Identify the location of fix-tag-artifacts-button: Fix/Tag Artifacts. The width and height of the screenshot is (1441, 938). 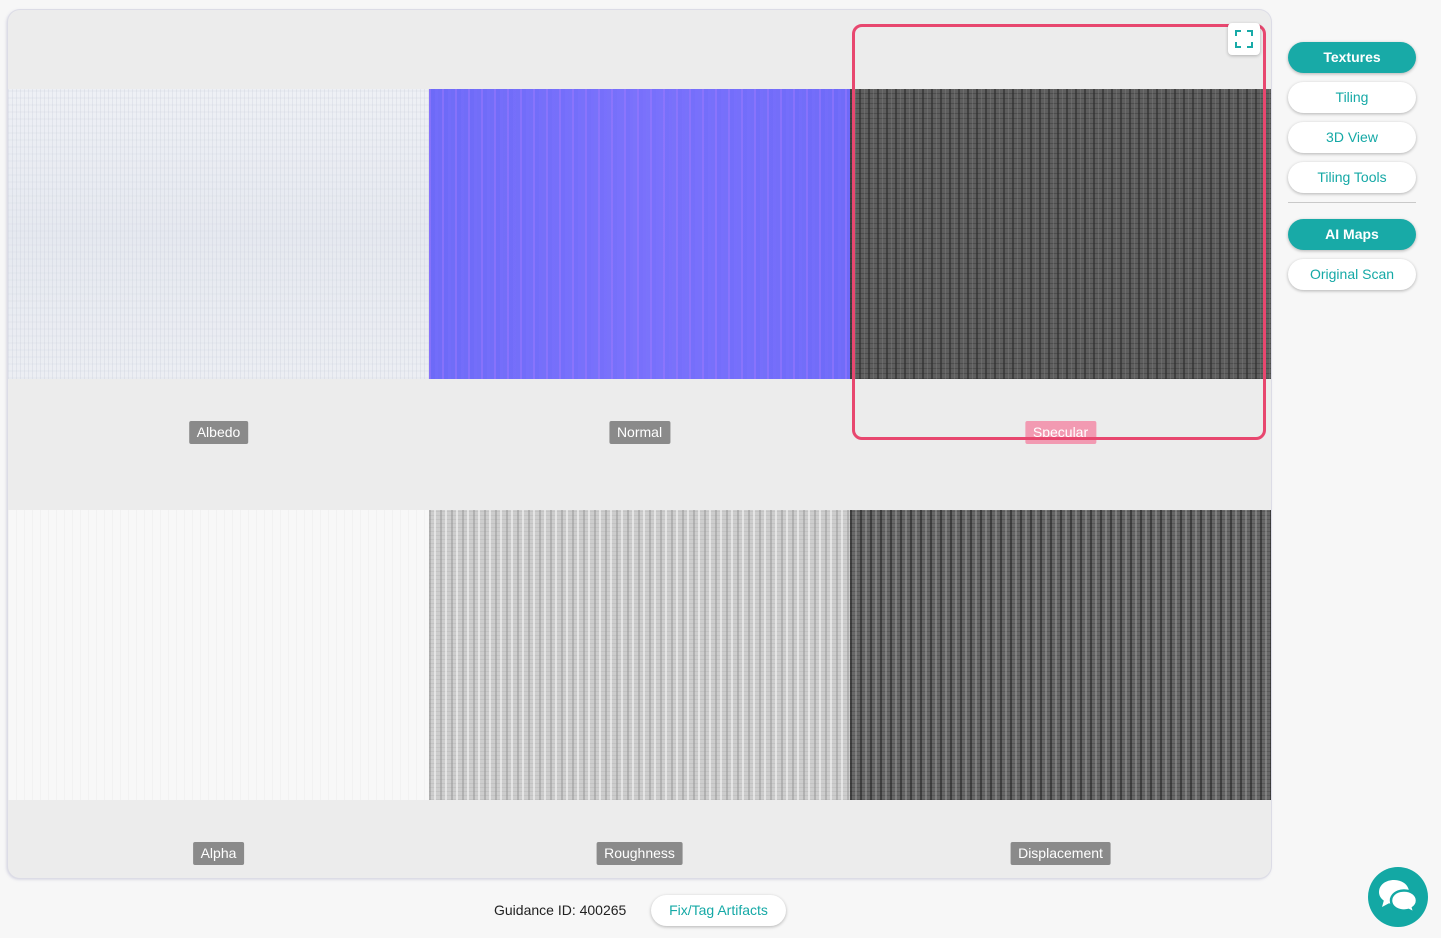
(718, 910).